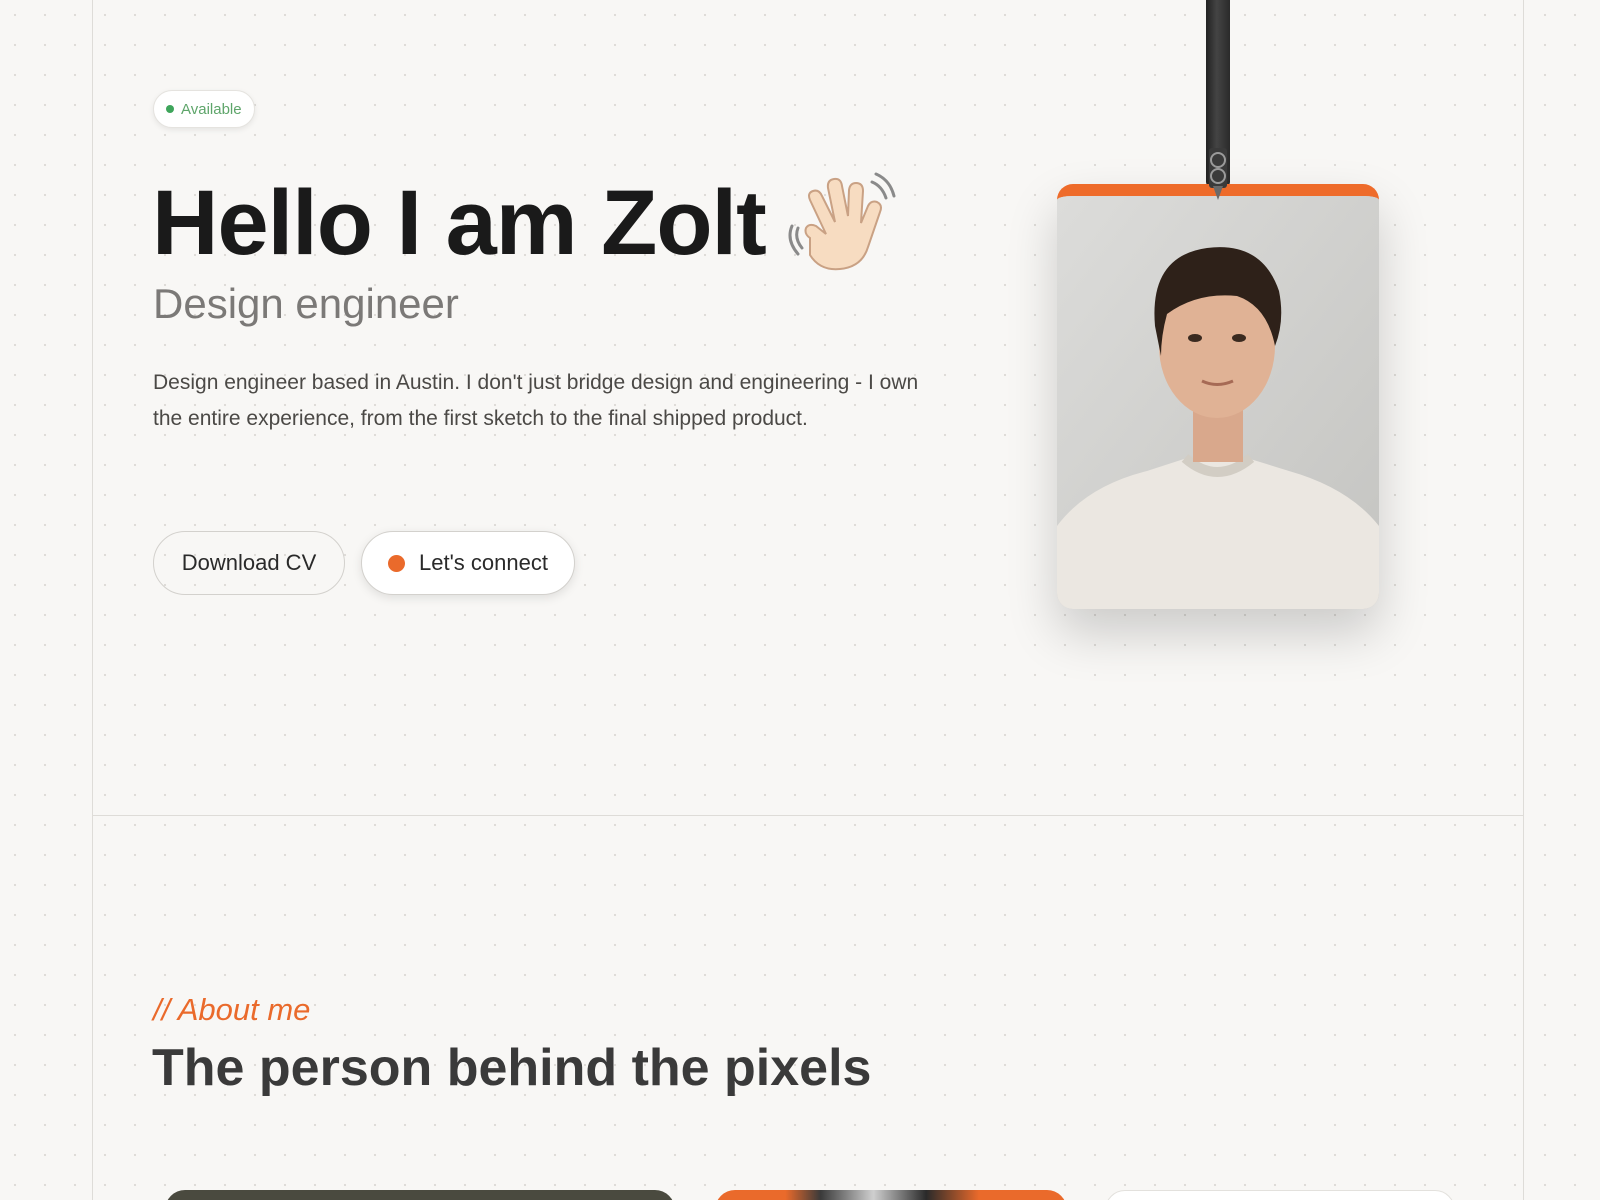  Describe the element at coordinates (459, 222) in the screenshot. I see `page-title: Hello I am Zolt` at that location.